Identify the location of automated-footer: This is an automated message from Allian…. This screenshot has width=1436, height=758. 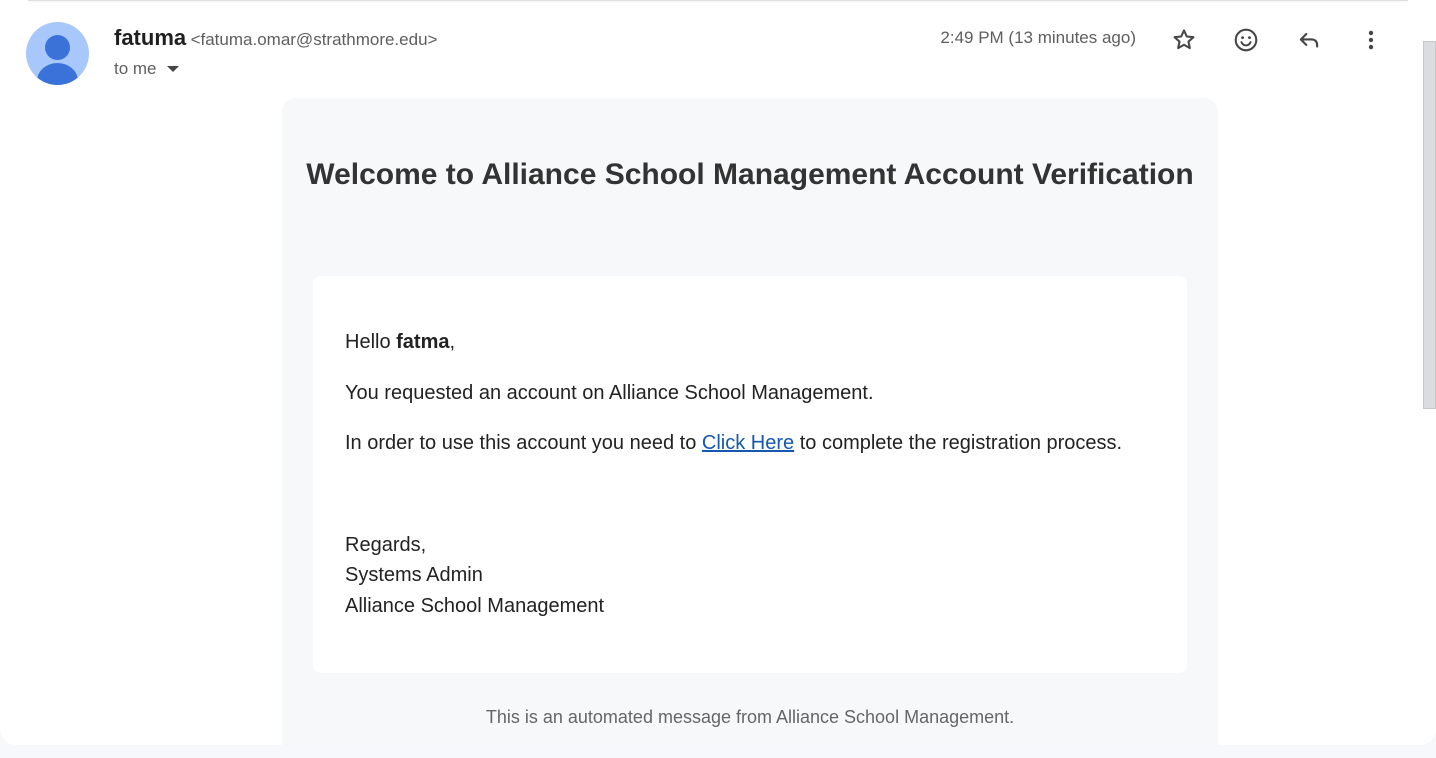
(750, 717).